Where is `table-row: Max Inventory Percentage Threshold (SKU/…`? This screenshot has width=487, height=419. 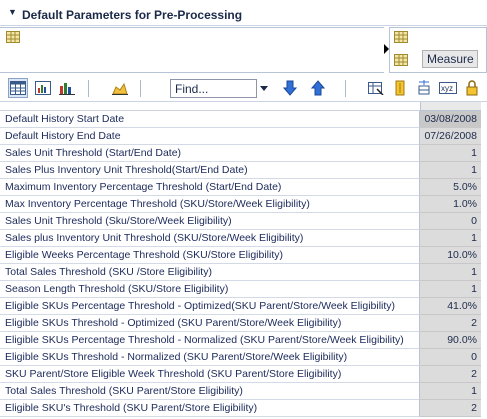
table-row: Max Inventory Percentage Threshold (SKU/… is located at coordinates (243, 204).